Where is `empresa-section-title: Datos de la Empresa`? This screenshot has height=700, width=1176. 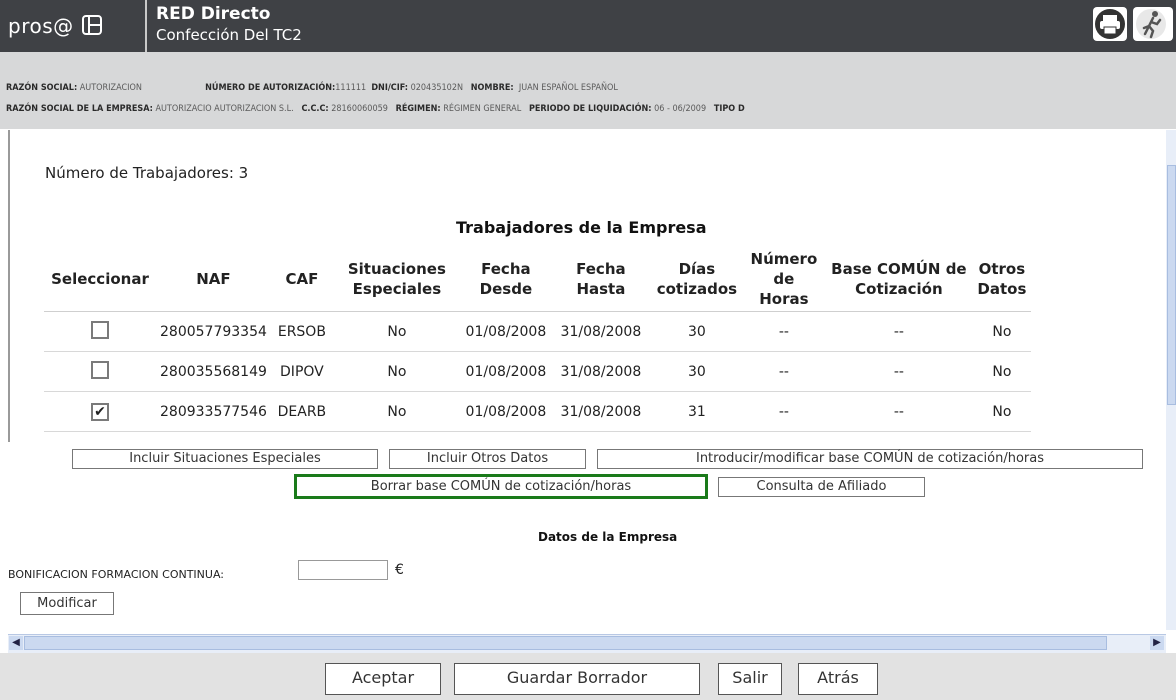
empresa-section-title: Datos de la Empresa is located at coordinates (608, 537).